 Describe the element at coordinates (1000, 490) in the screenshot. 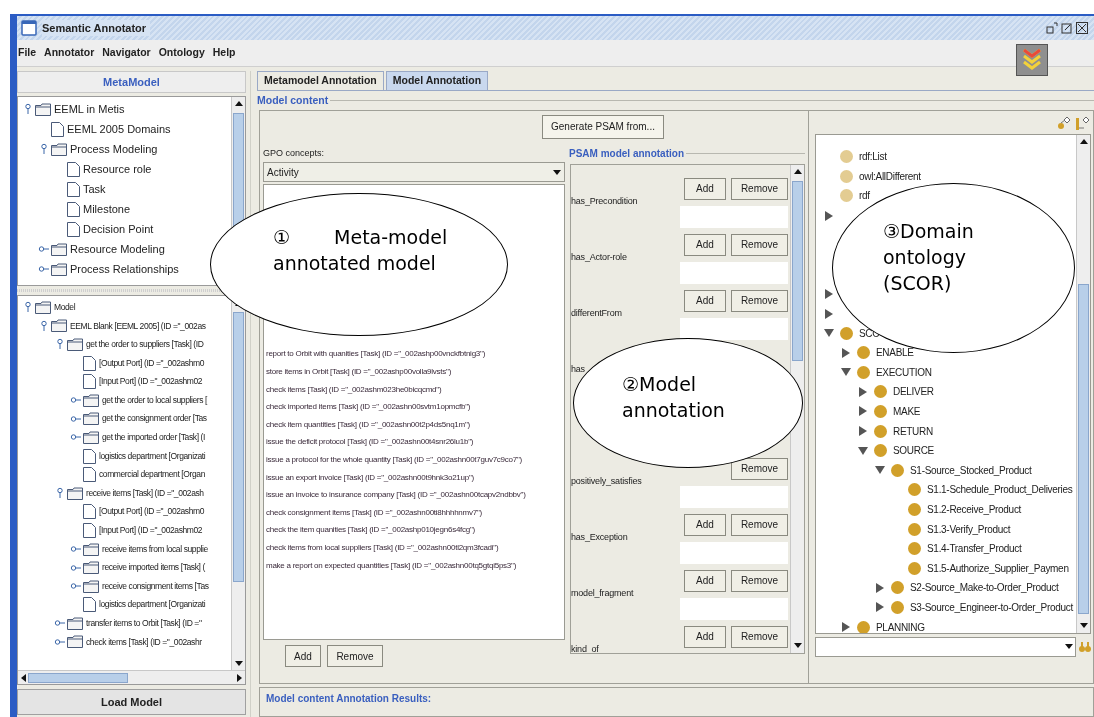

I see `ontology-class: S1.1-Schedule_Product_Deliveries` at that location.